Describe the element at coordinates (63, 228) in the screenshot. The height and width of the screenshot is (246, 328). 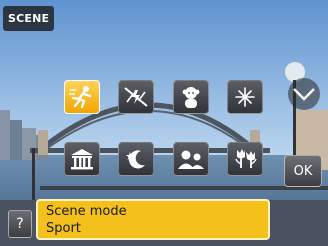
I see `description-value: Sport` at that location.